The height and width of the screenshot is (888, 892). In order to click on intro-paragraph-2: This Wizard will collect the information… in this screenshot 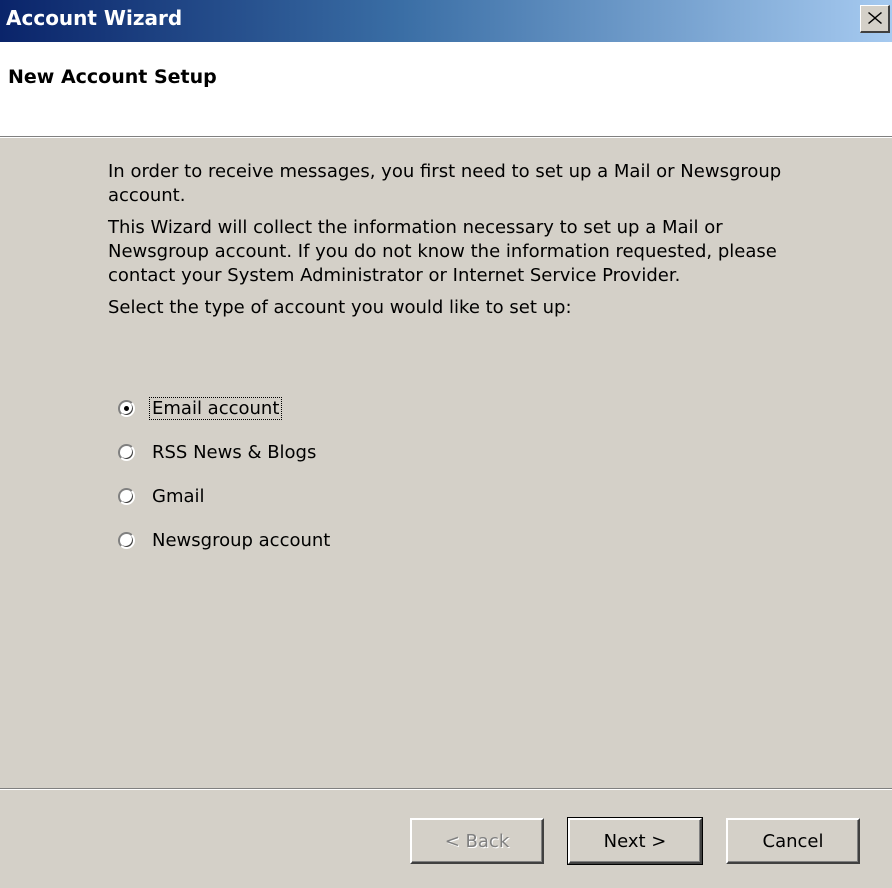, I will do `click(442, 251)`.